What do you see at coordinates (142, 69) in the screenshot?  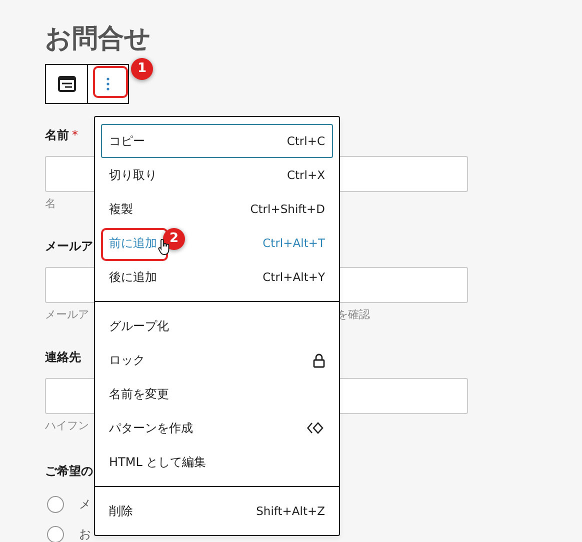 I see `annotation-badge: 1` at bounding box center [142, 69].